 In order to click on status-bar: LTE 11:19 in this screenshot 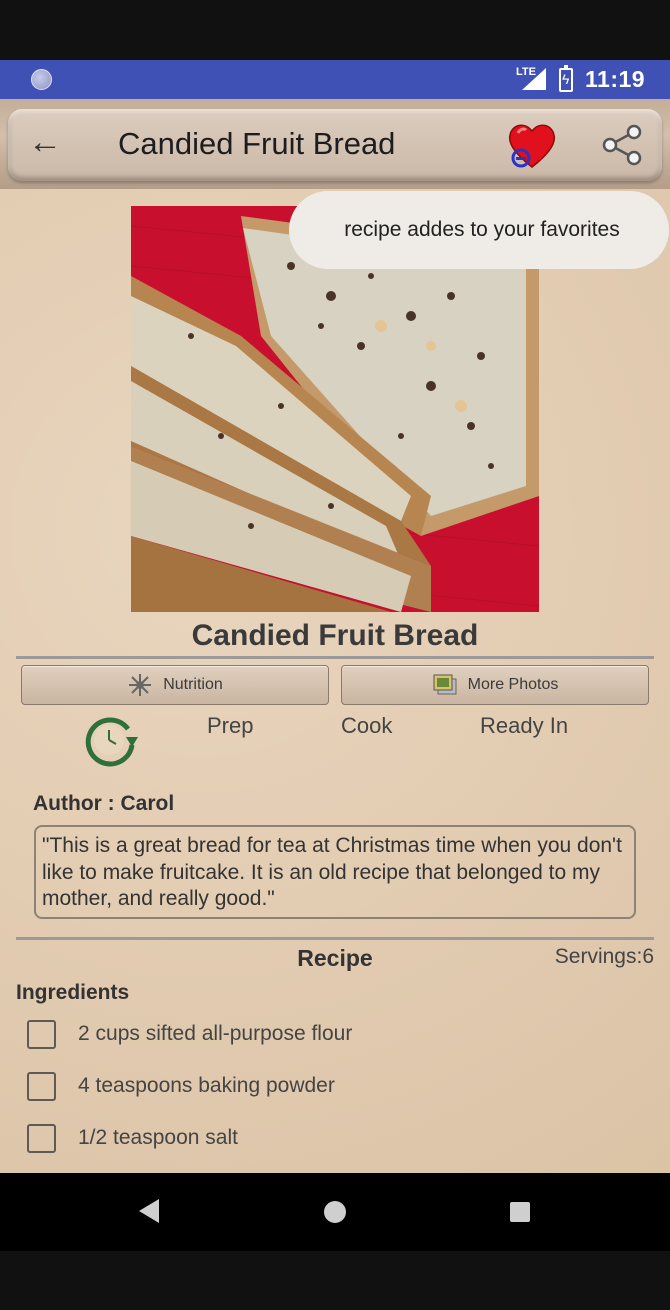, I will do `click(335, 79)`.